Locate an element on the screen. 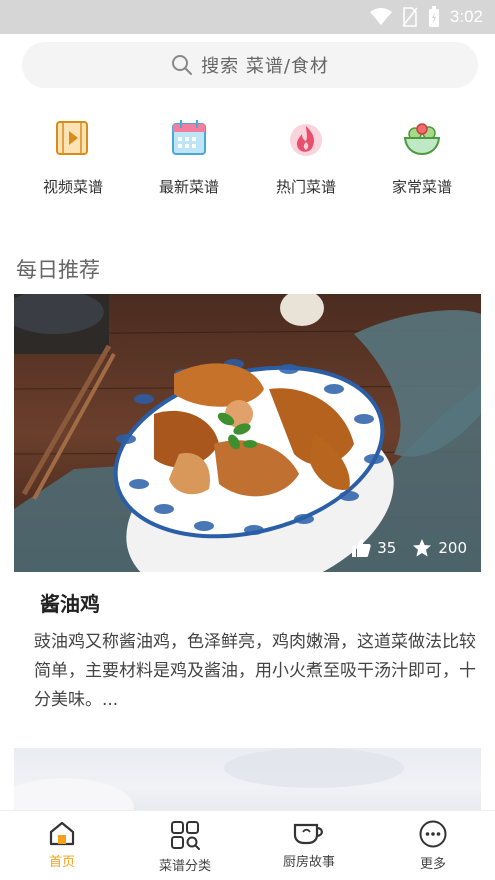 This screenshot has width=495, height=880. calendar-icon is located at coordinates (189, 137).